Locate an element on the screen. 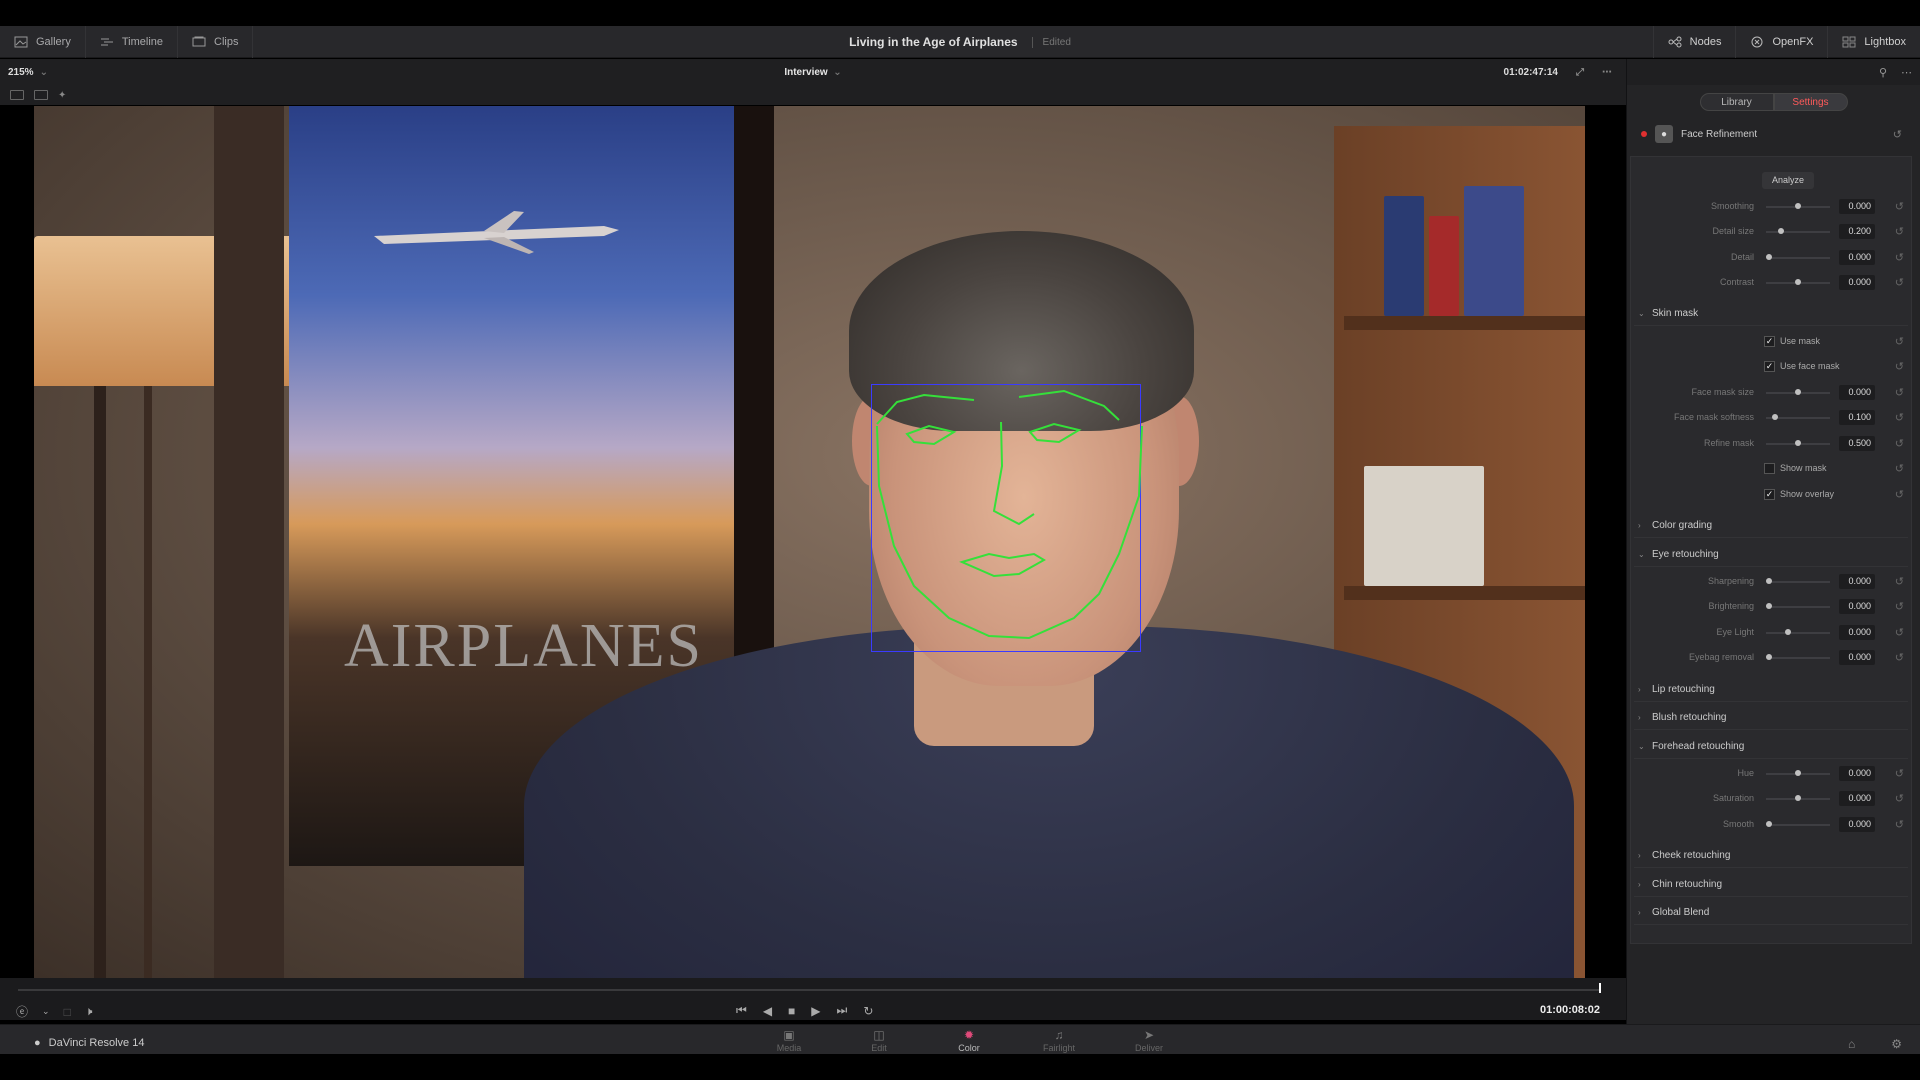 Image resolution: width=1920 pixels, height=1080 pixels. face-mask-softness-slider is located at coordinates (1798, 417).